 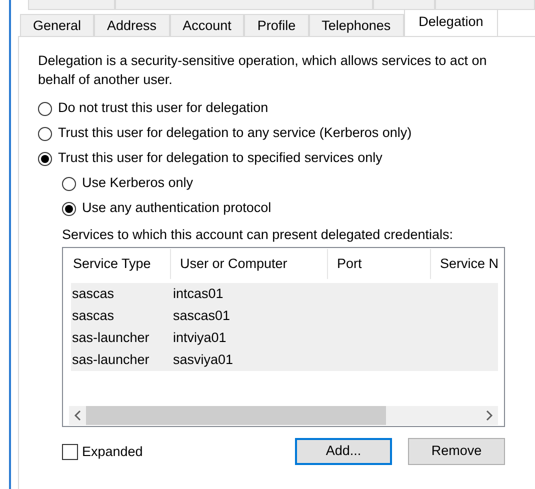 I want to click on expanded-checkbox, so click(x=70, y=452).